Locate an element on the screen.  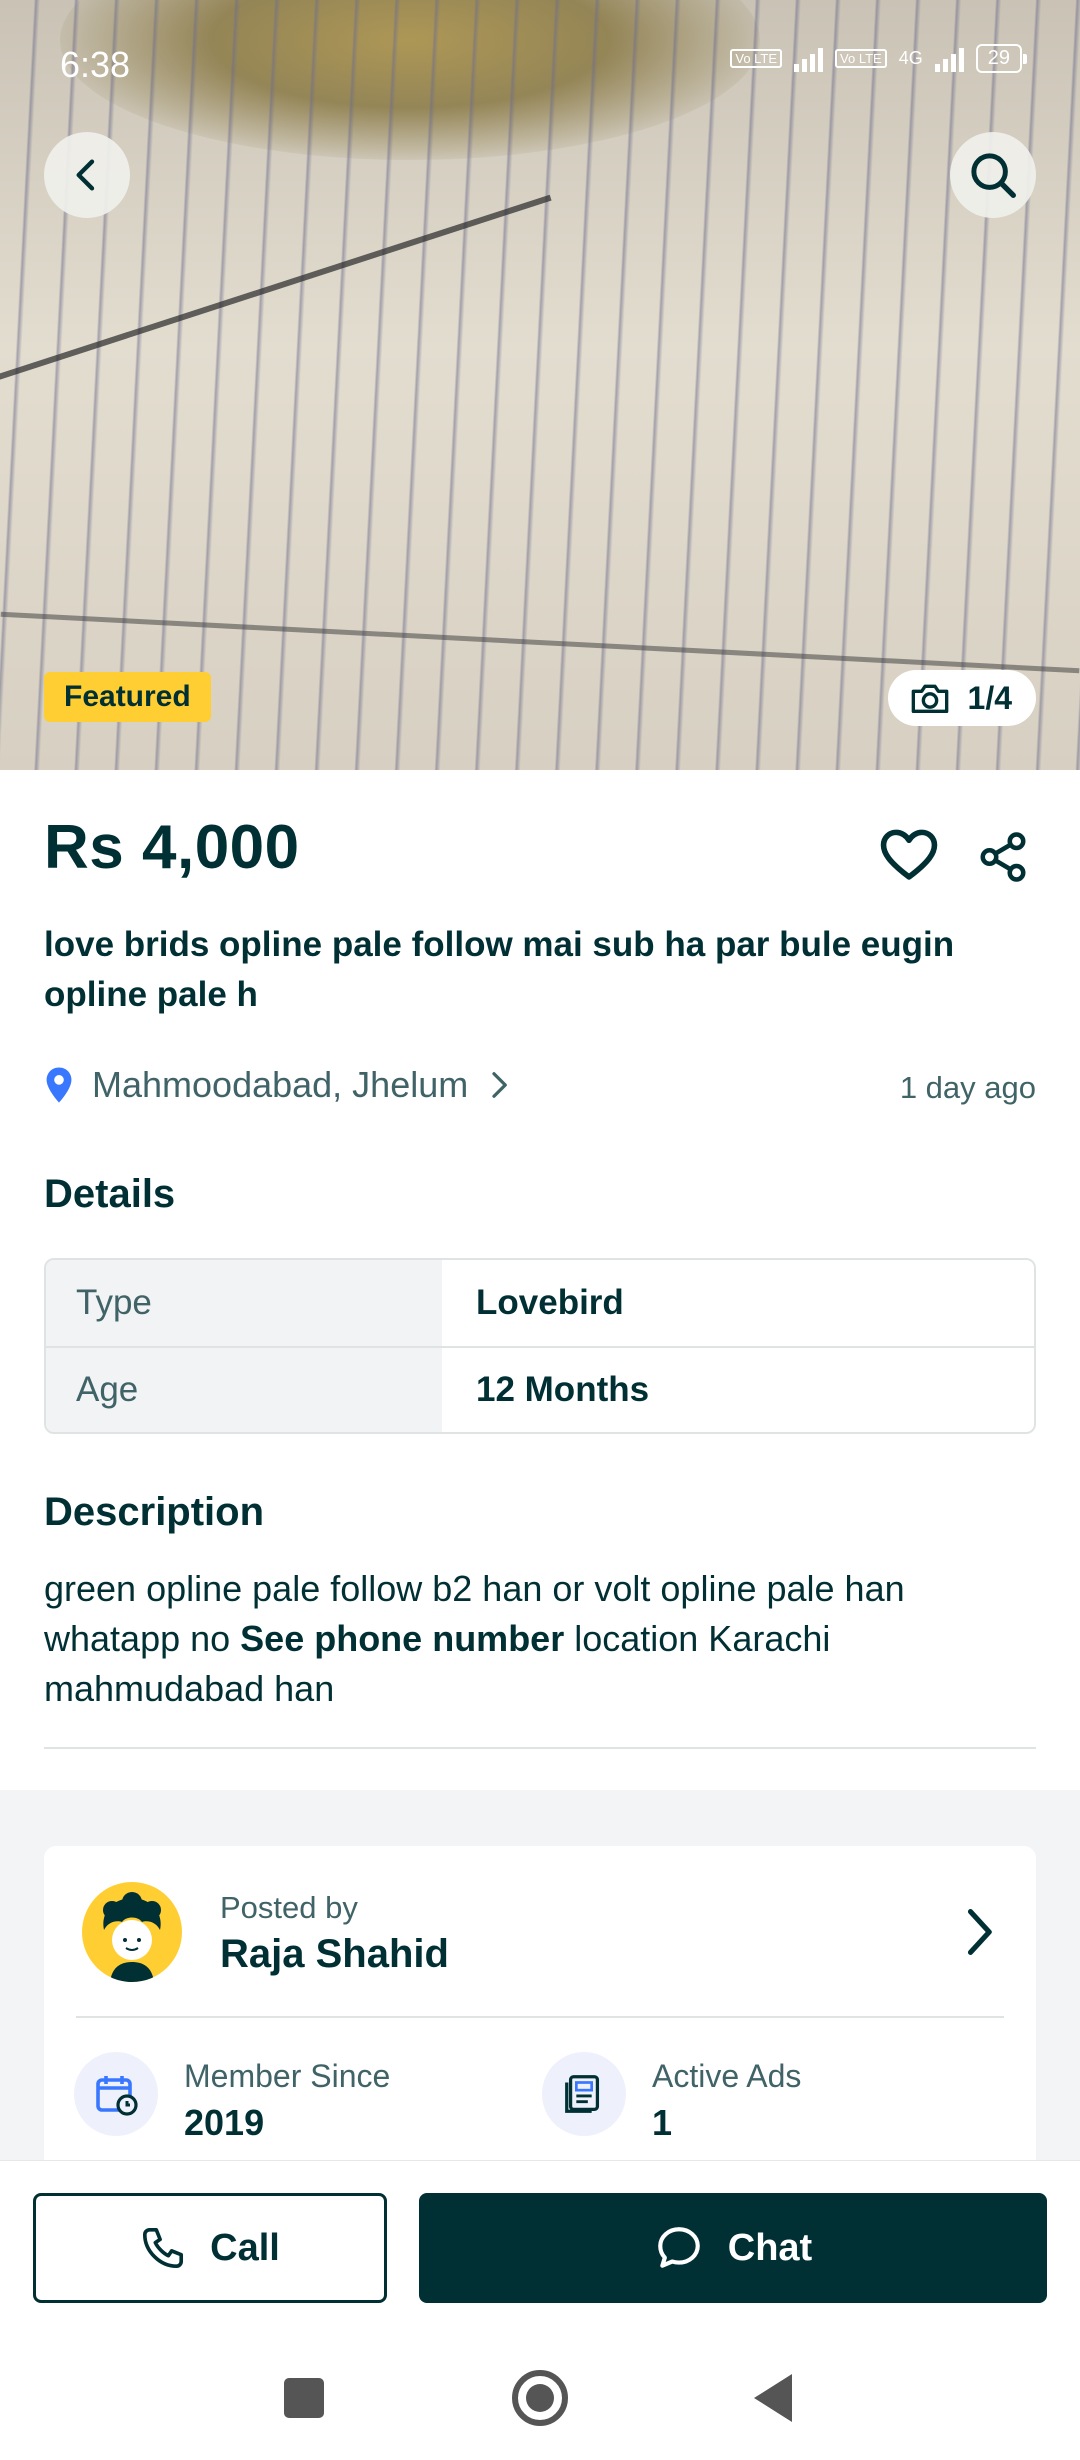
details-table: Type Lovebird Age 12 Months is located at coordinates (540, 1346).